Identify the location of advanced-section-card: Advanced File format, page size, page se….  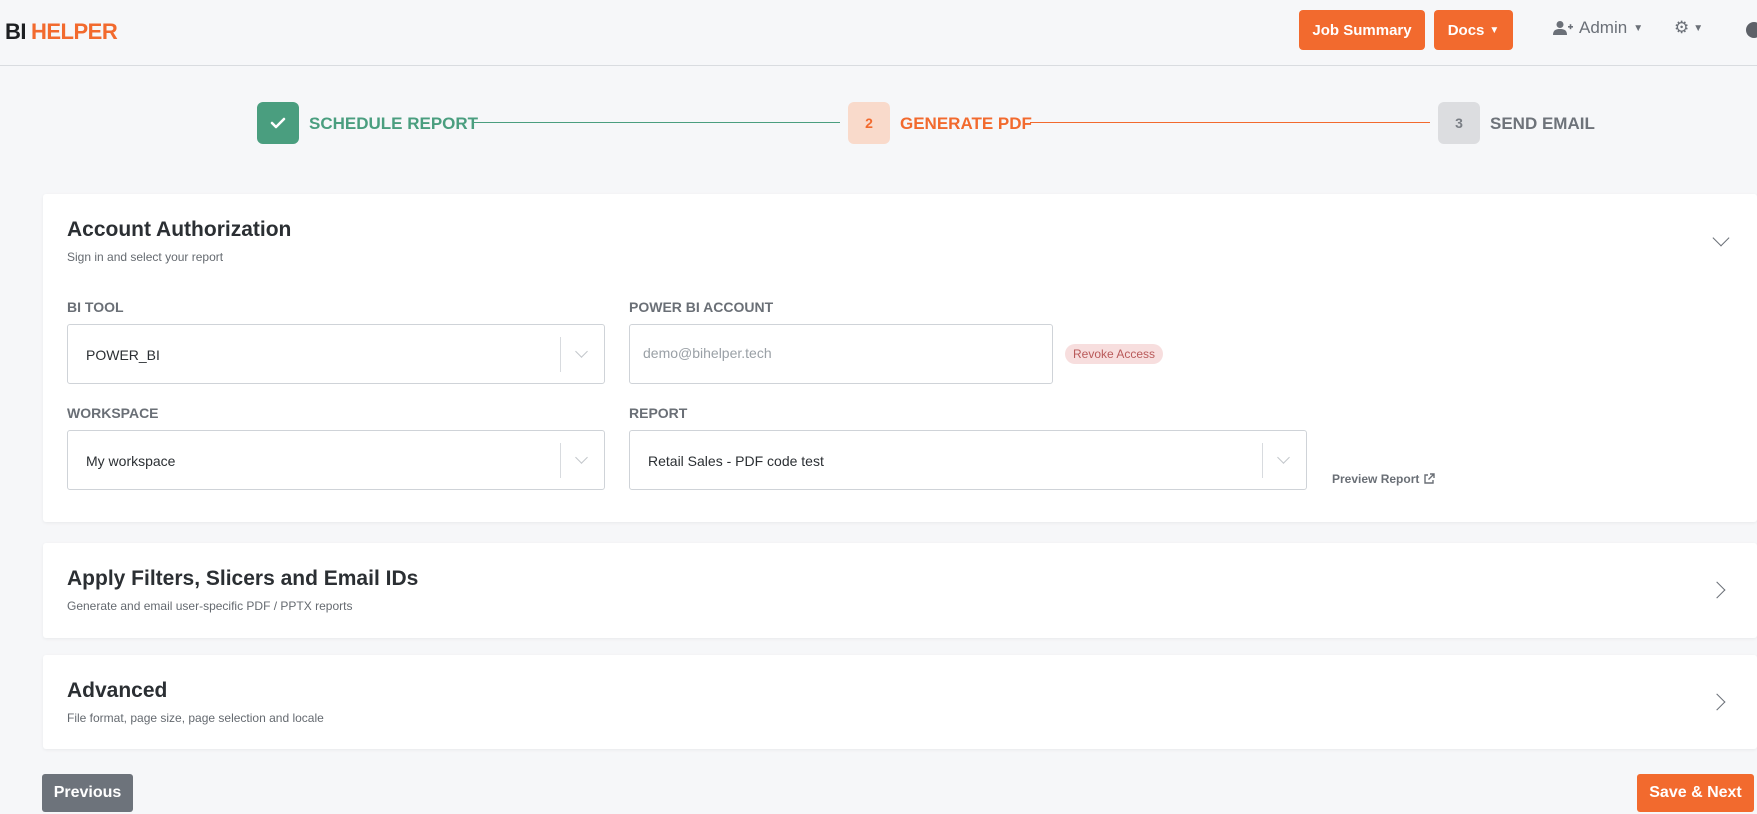
(900, 702).